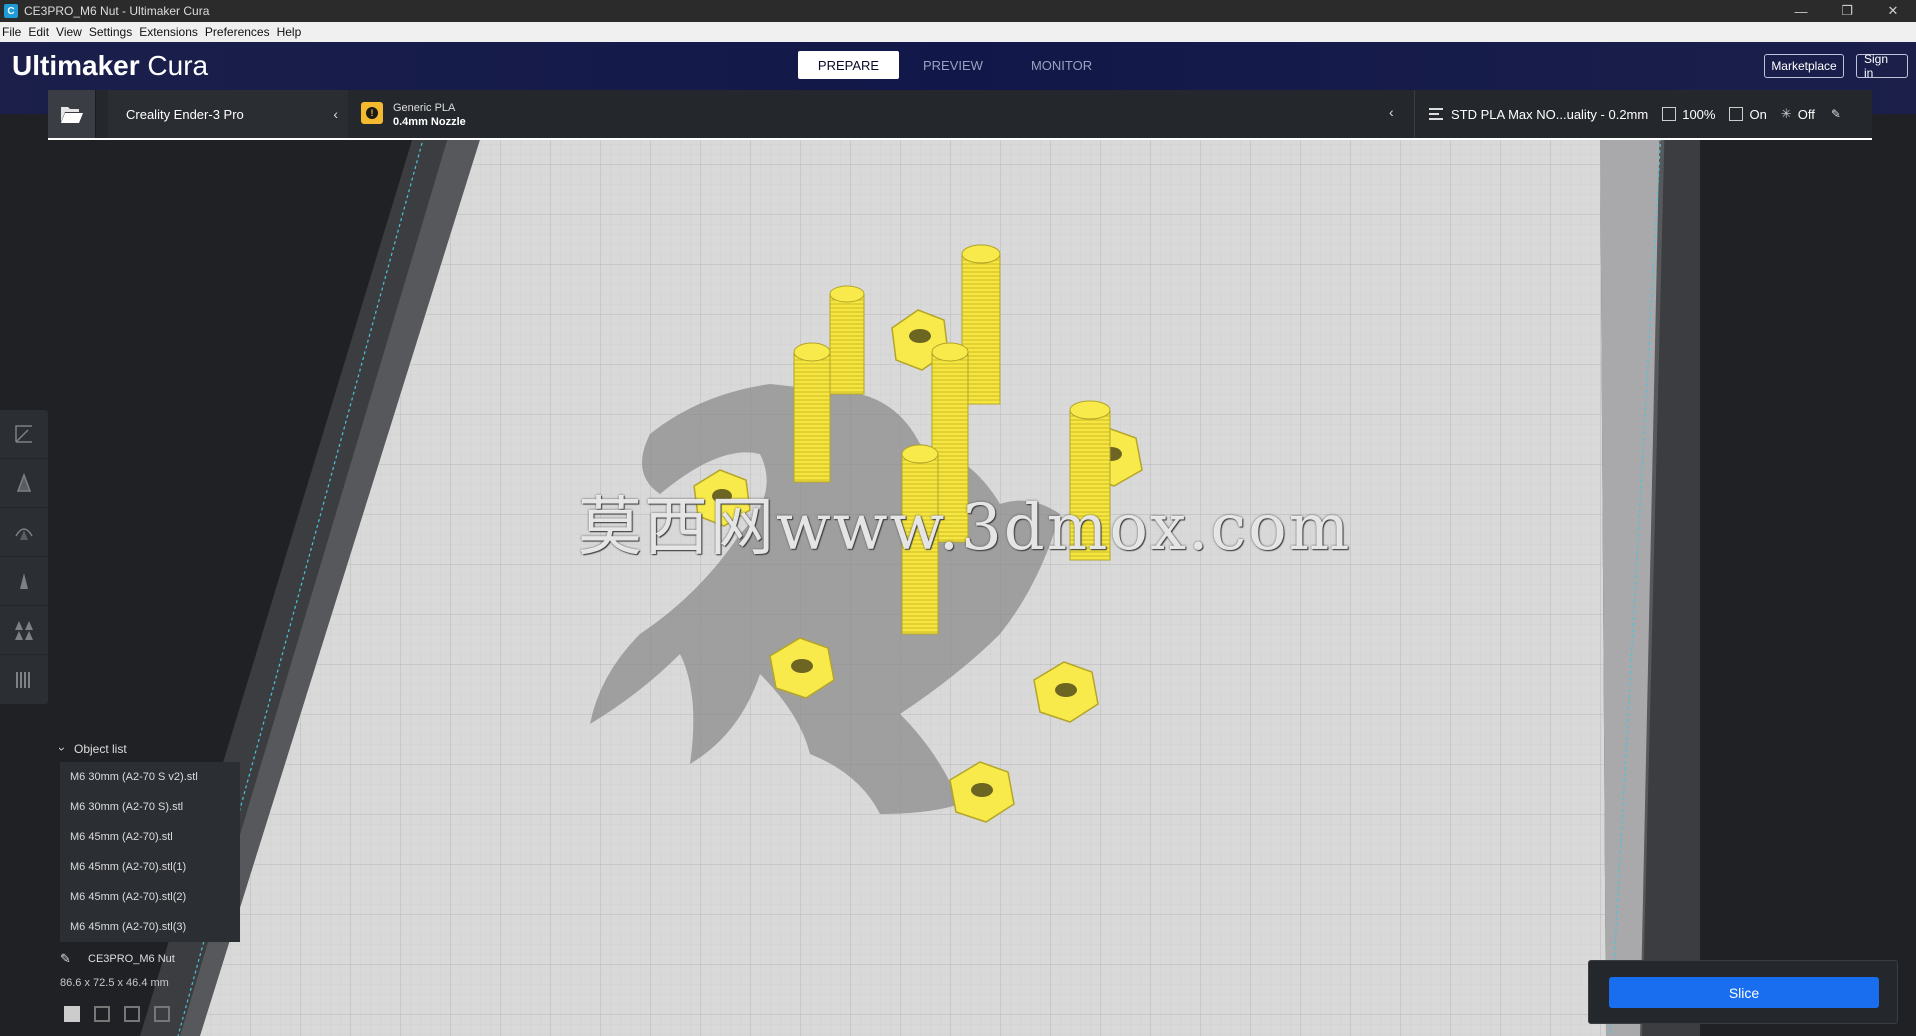 The width and height of the screenshot is (1916, 1036). What do you see at coordinates (1436, 114) in the screenshot?
I see `profile-icon` at bounding box center [1436, 114].